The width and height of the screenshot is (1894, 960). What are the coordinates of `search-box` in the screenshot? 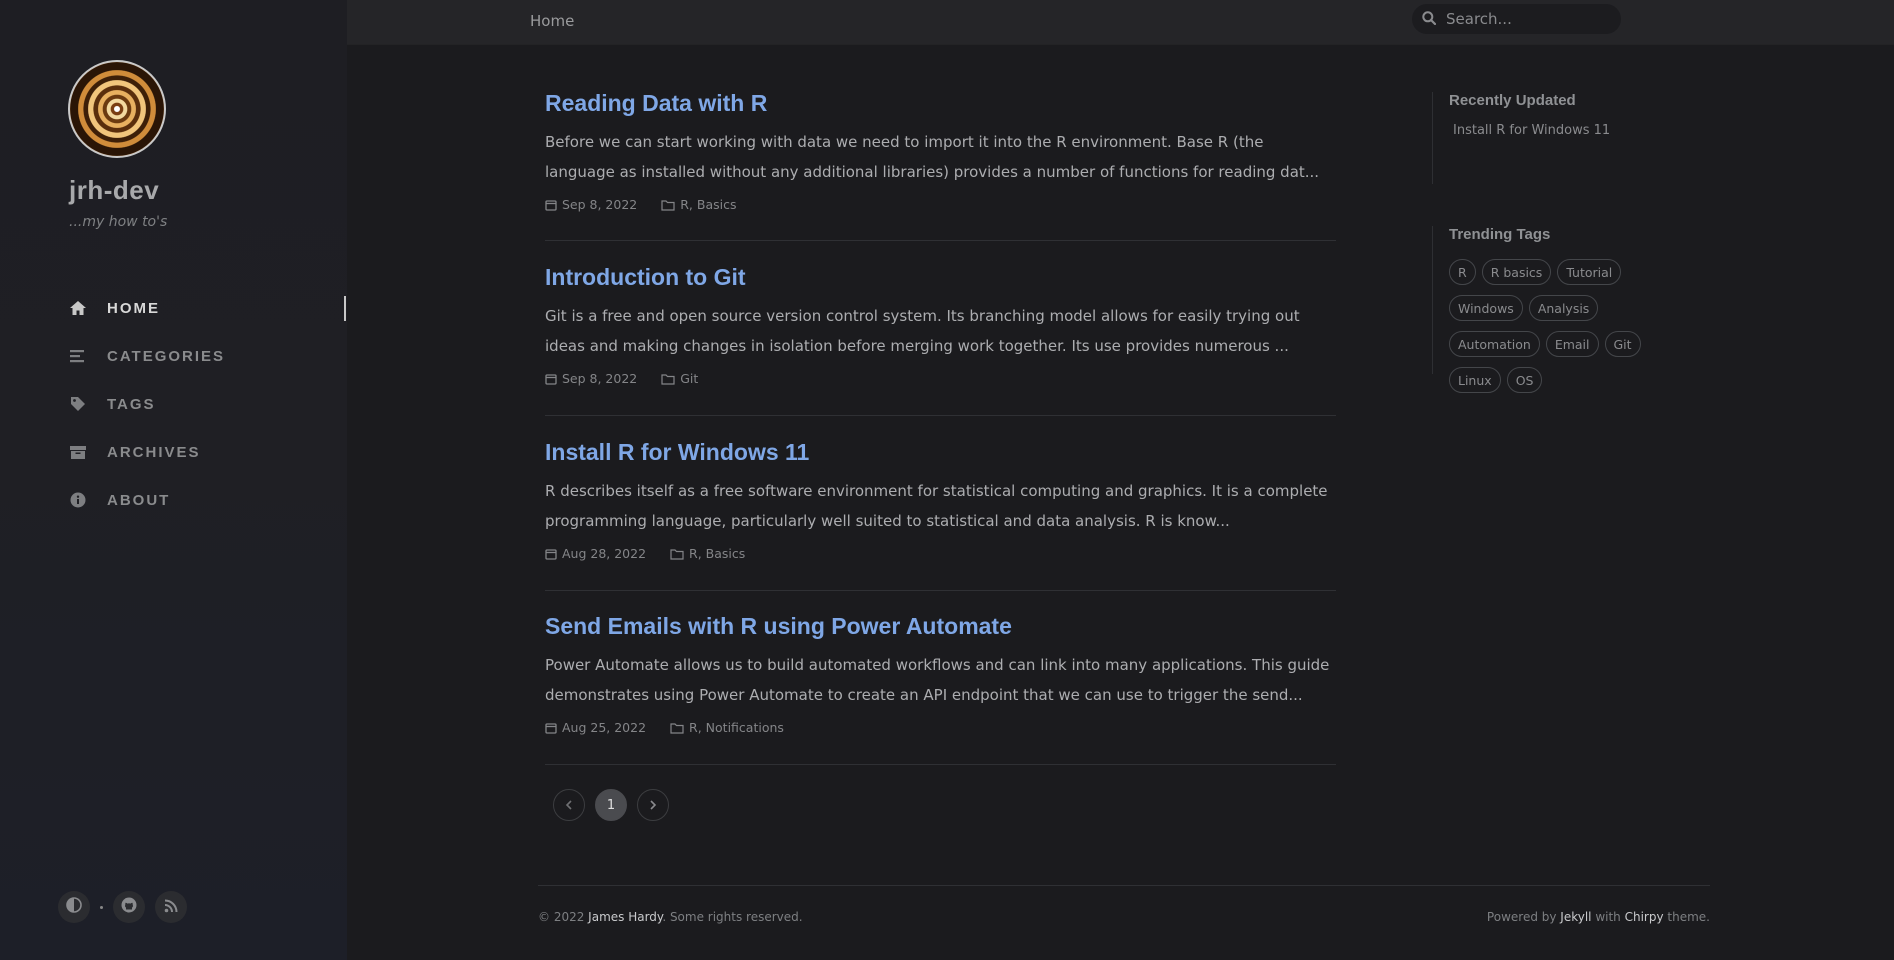 It's located at (1516, 19).